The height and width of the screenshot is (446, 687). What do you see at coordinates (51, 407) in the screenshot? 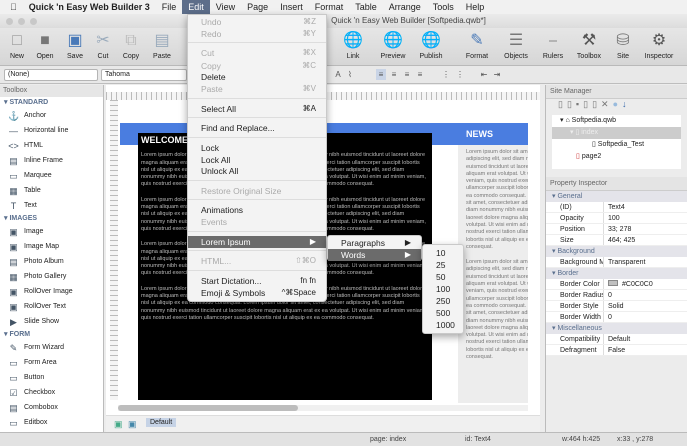
I see `tool-combobox: ▤ Combobox` at bounding box center [51, 407].